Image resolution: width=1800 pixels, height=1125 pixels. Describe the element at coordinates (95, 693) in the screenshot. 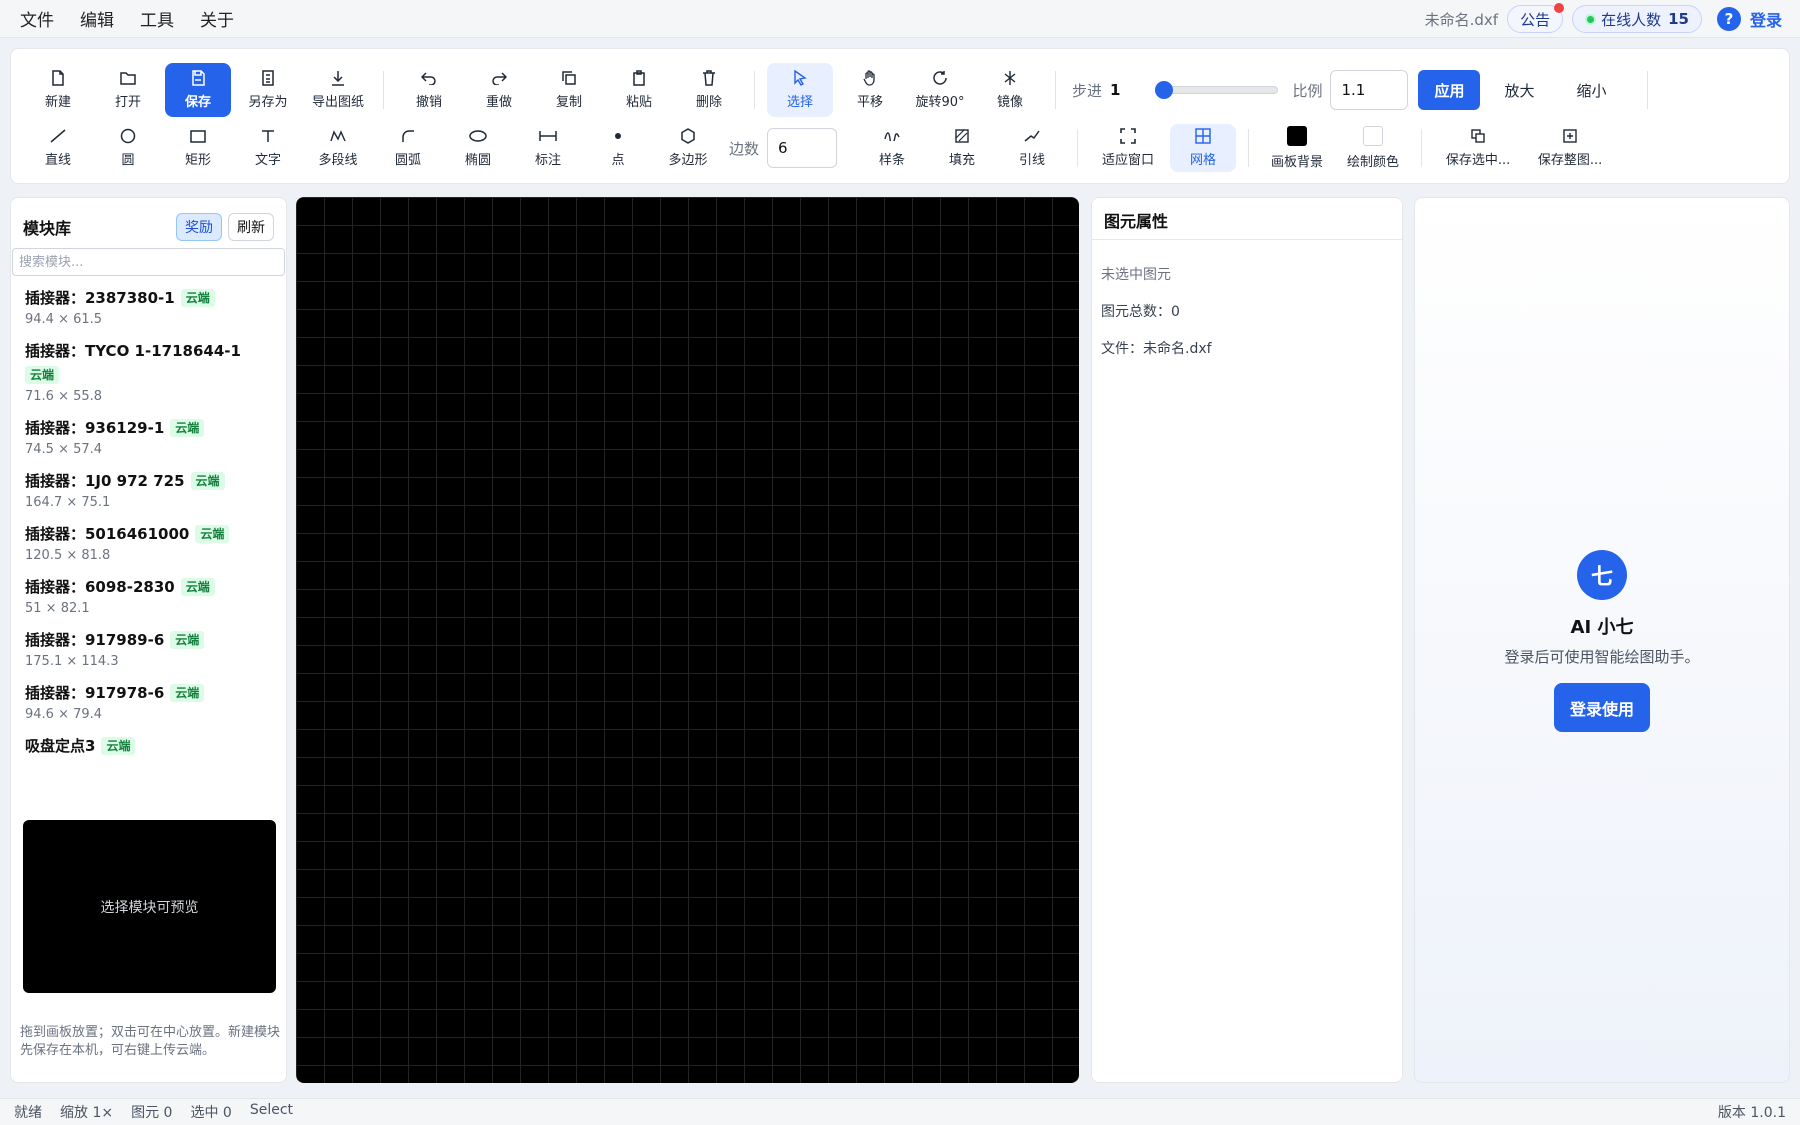

I see `module-name: 插接器：917978-6` at that location.